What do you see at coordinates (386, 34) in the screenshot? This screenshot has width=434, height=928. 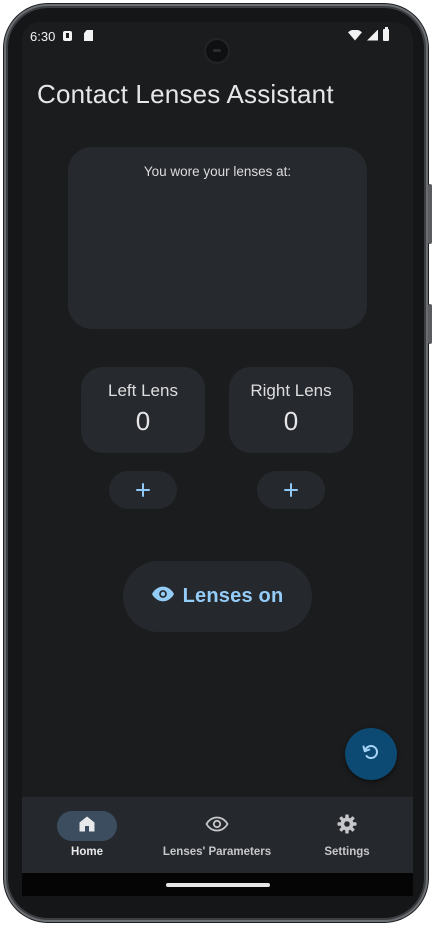 I see `battery-icon` at bounding box center [386, 34].